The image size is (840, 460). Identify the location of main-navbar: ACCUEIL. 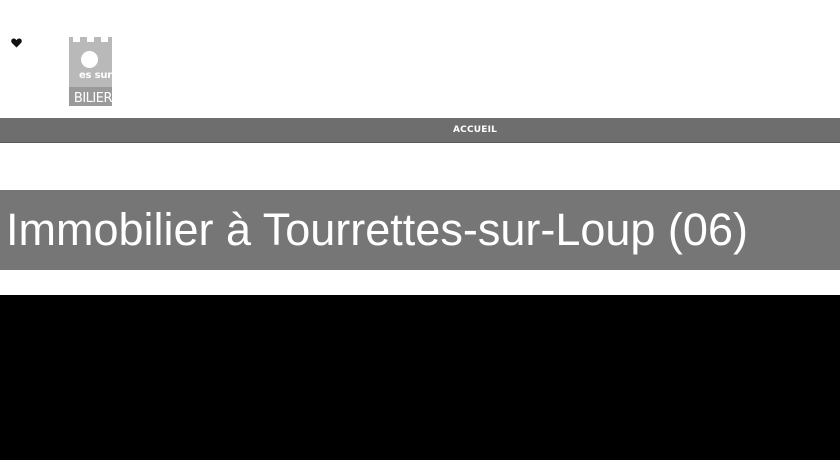
(420, 130).